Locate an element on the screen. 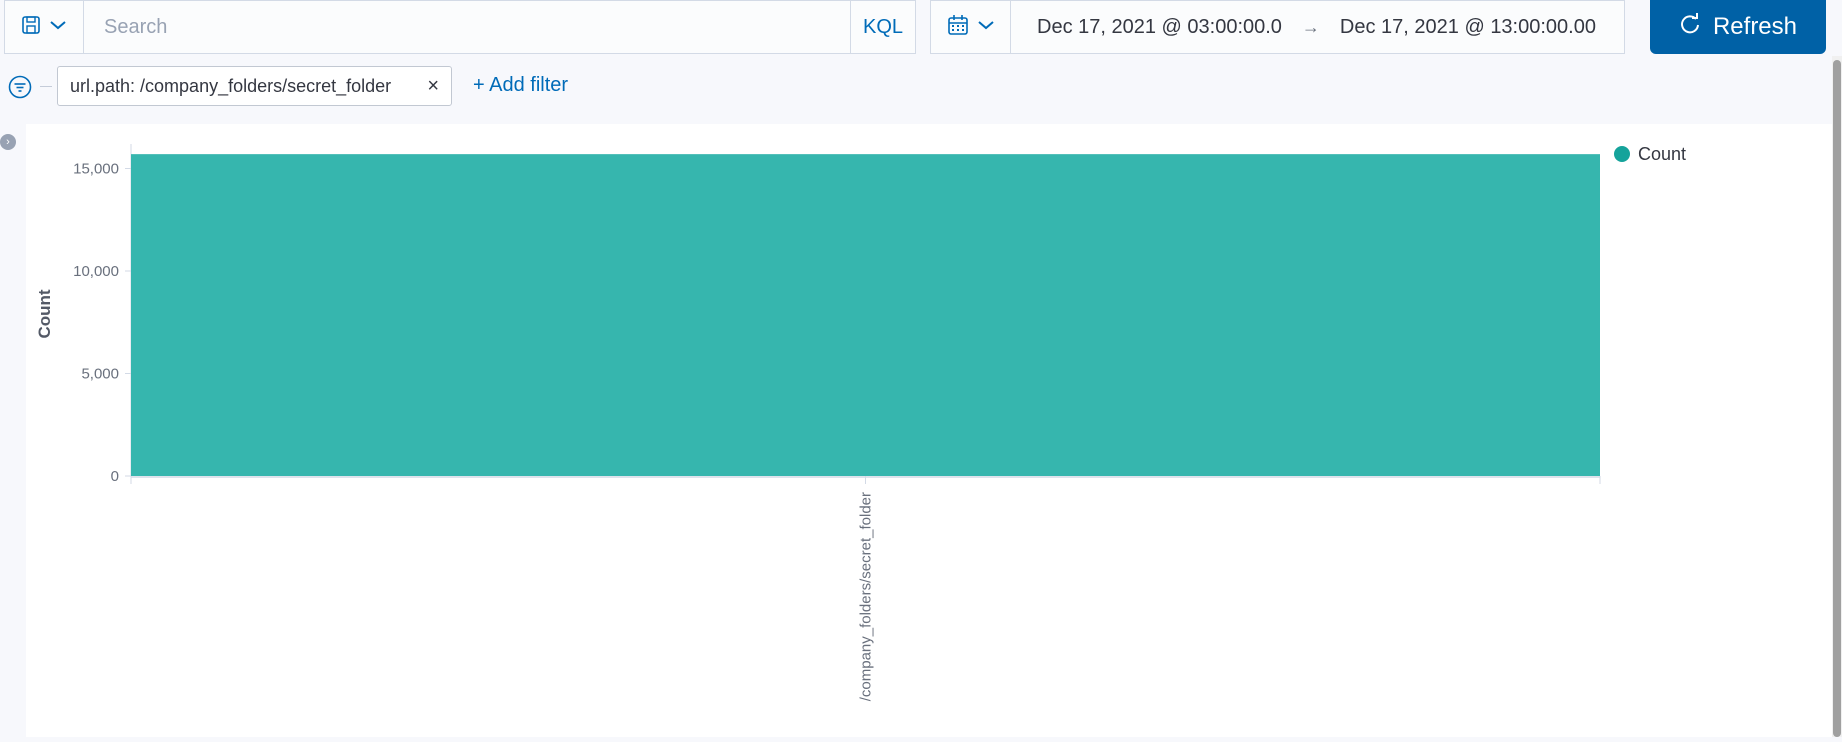  y-tick-label: 10,000 is located at coordinates (96, 271).